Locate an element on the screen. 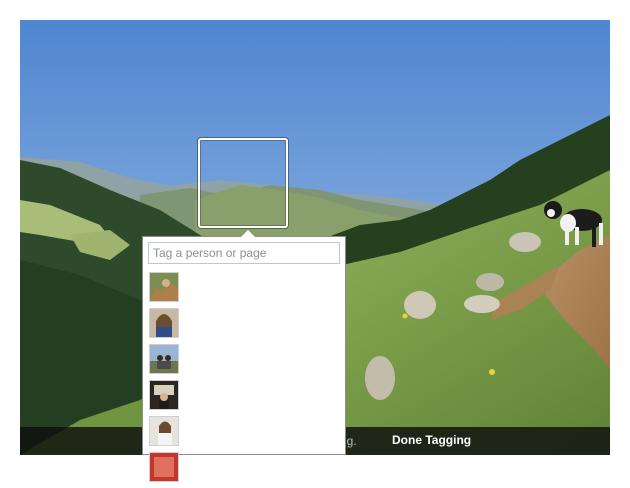 The height and width of the screenshot is (488, 630). done-tagging-button: Done Tagging is located at coordinates (431, 440).